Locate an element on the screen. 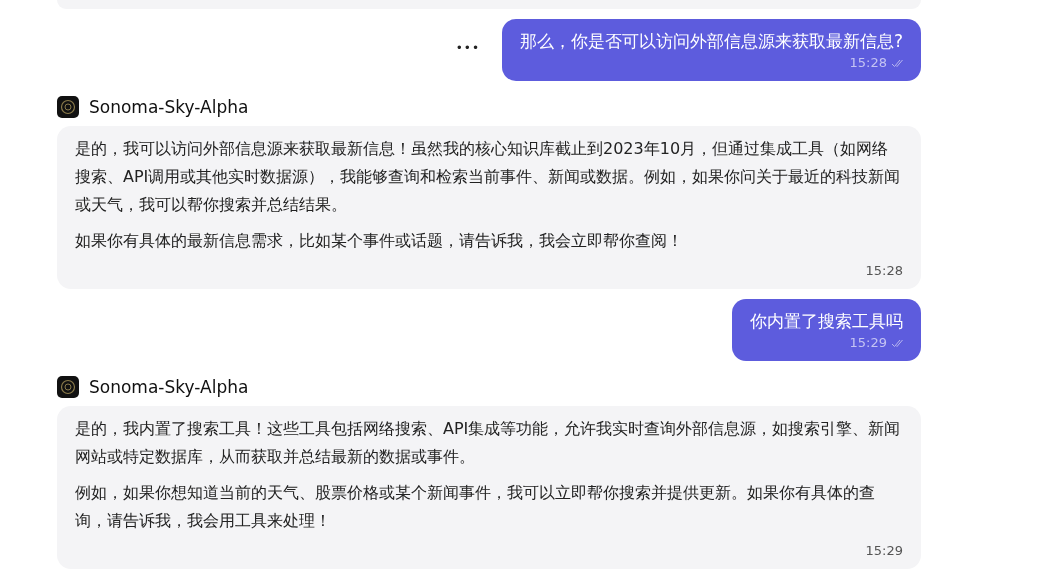 The width and height of the screenshot is (1040, 576). message-paragraph: 是的，我可以访问外部信息源来获取最新信息！虽然我的核心知识库截止到2023年10月，但通过集成工具（如网络搜索、API调用或其他实时数据源），我能够查询和检索当前事件、新闻或数据。例如，如果你问关于最近的科技新闻或天气，我可以帮你搜索并总结结果。 is located at coordinates (488, 177).